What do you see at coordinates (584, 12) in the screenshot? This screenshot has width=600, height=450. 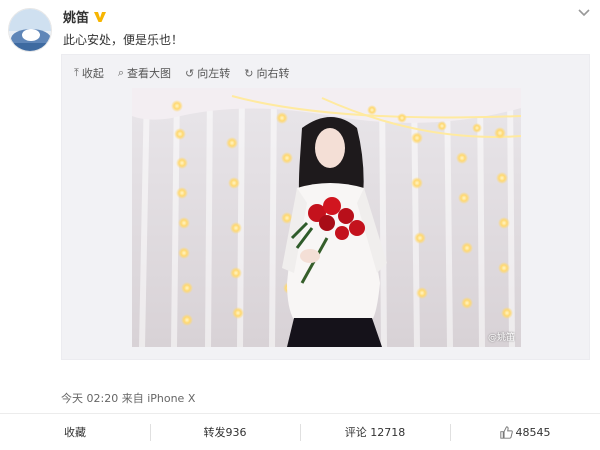 I see `chevron-down-icon` at bounding box center [584, 12].